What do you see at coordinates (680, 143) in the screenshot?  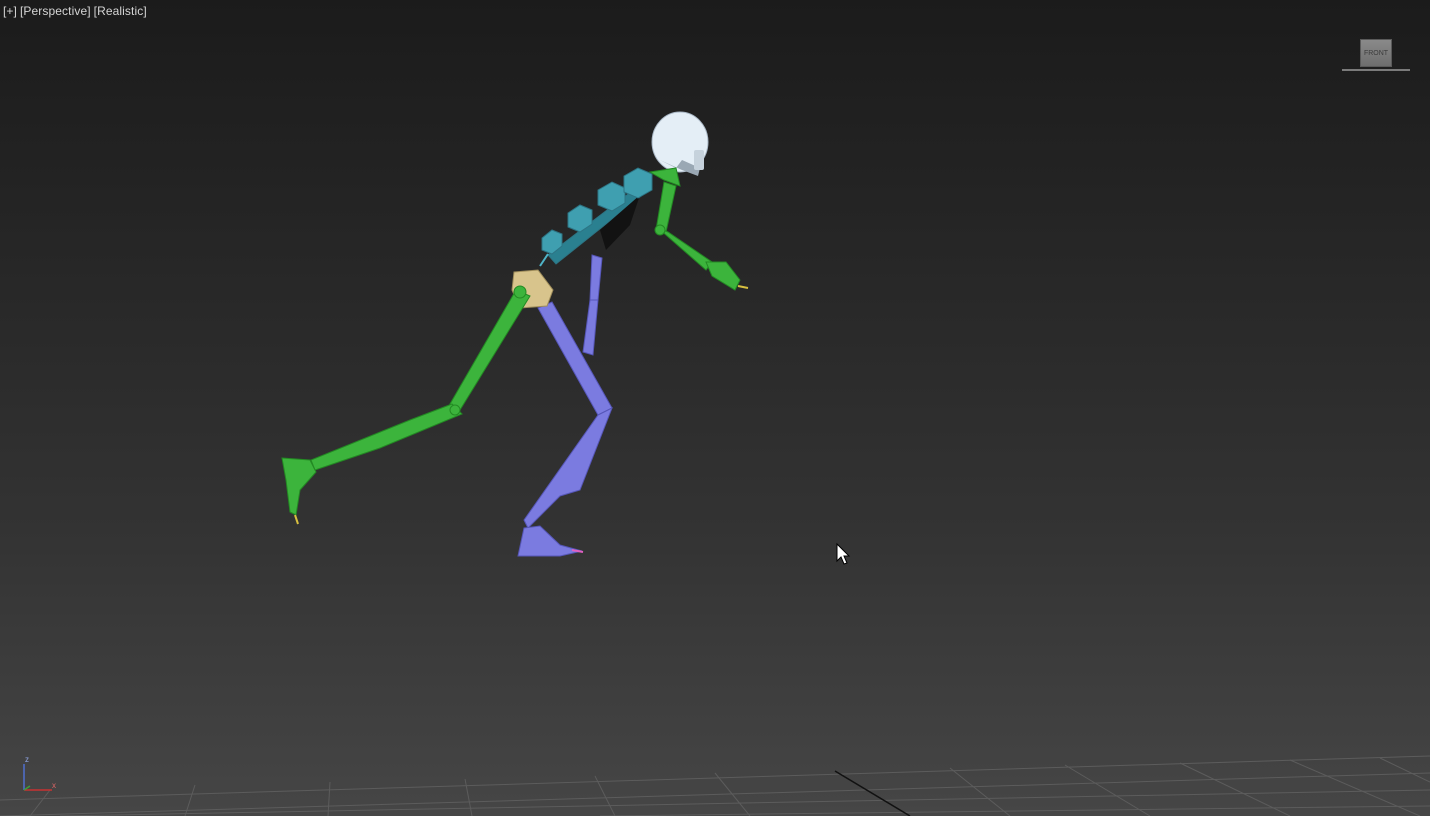 I see `head` at bounding box center [680, 143].